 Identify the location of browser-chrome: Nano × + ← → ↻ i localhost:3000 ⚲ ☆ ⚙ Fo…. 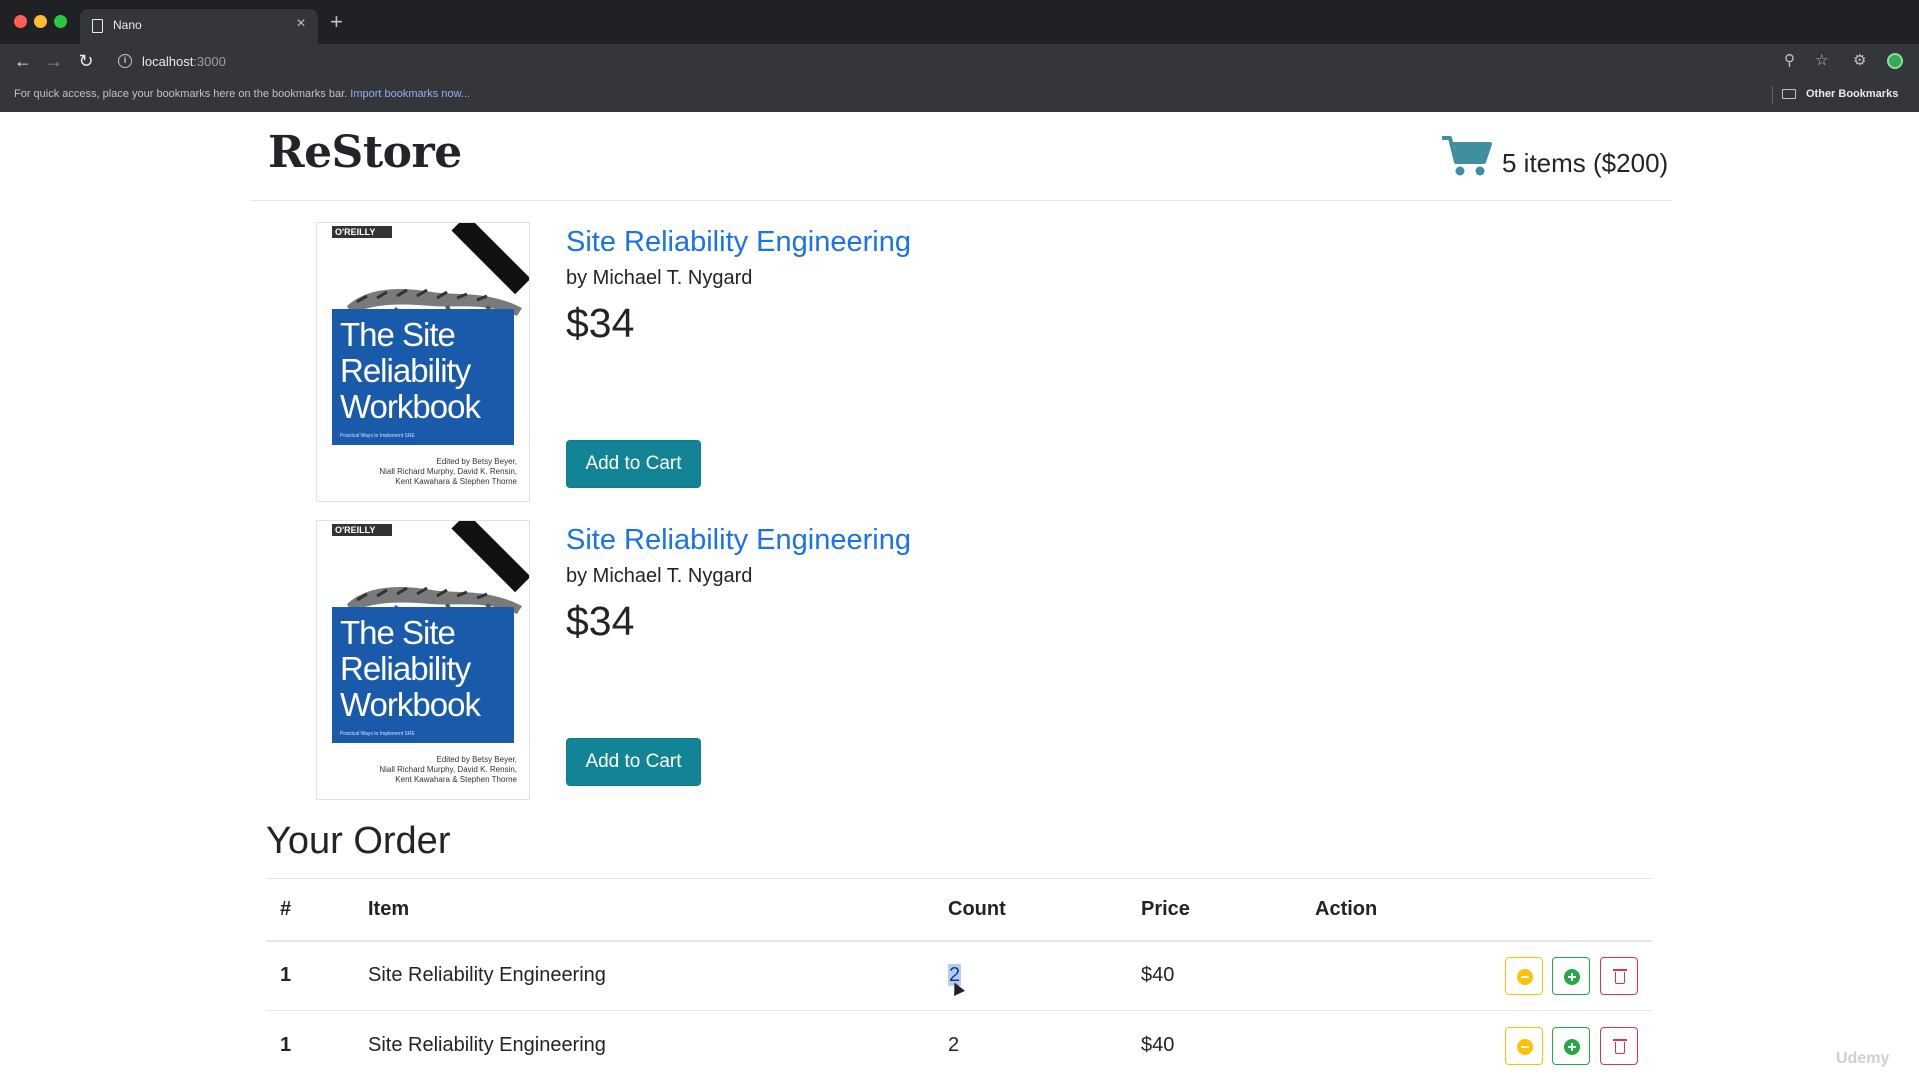
(959, 56).